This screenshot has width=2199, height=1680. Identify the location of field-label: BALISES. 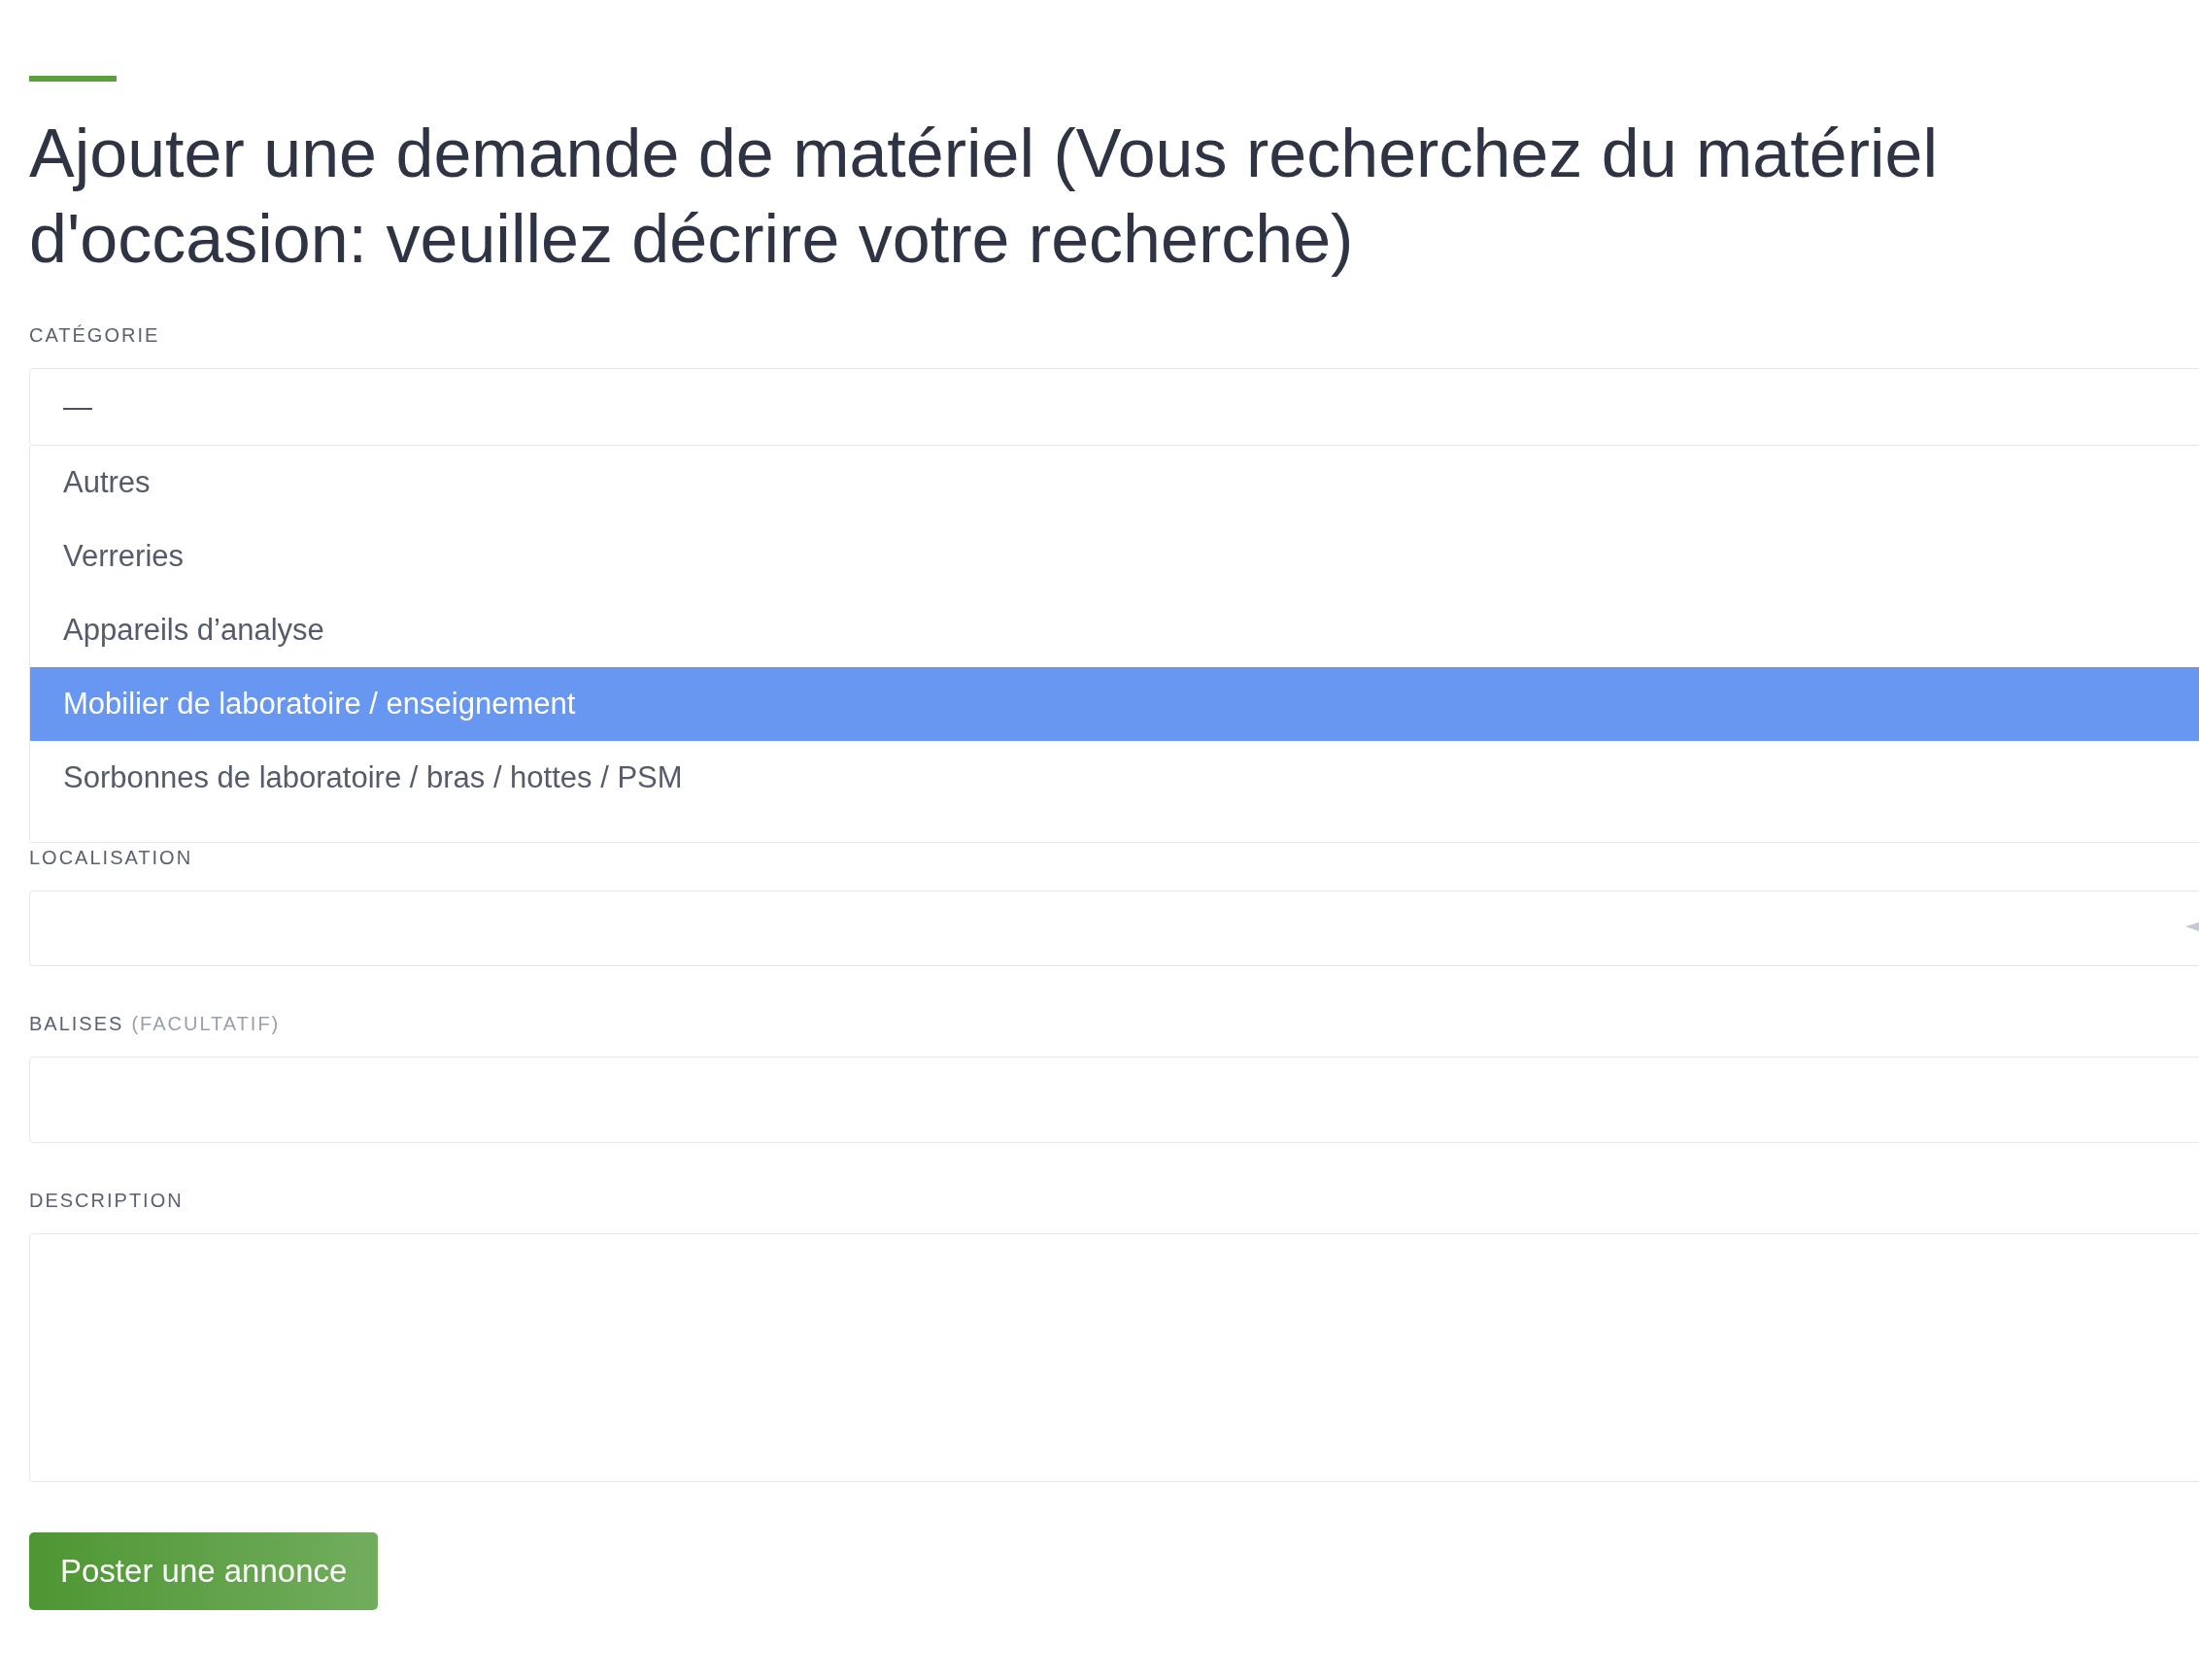
(76, 1024).